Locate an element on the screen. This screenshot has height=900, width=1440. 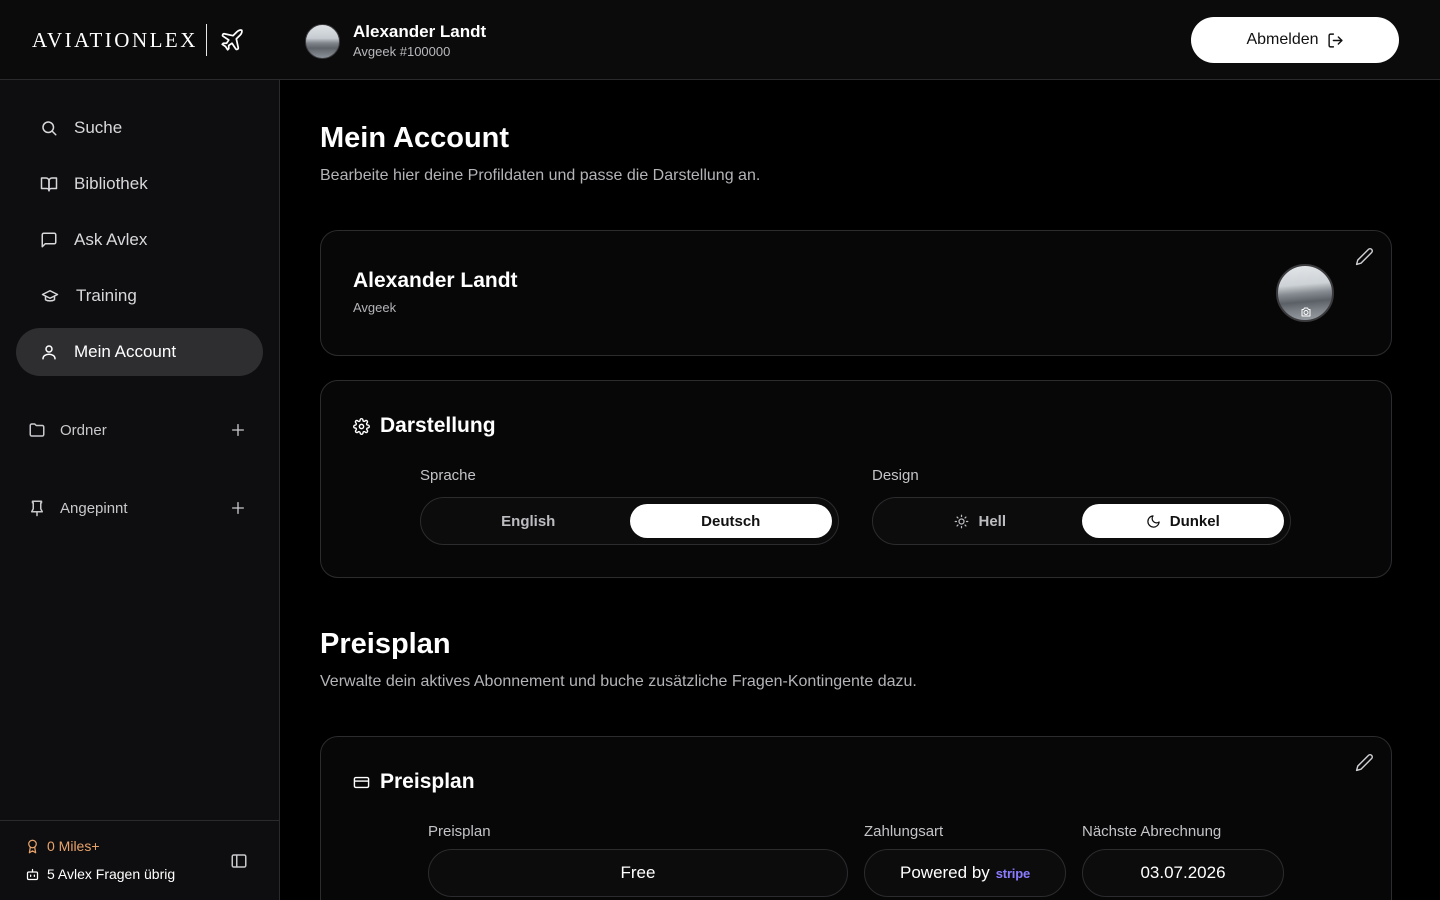
design-label: Design is located at coordinates (895, 475).